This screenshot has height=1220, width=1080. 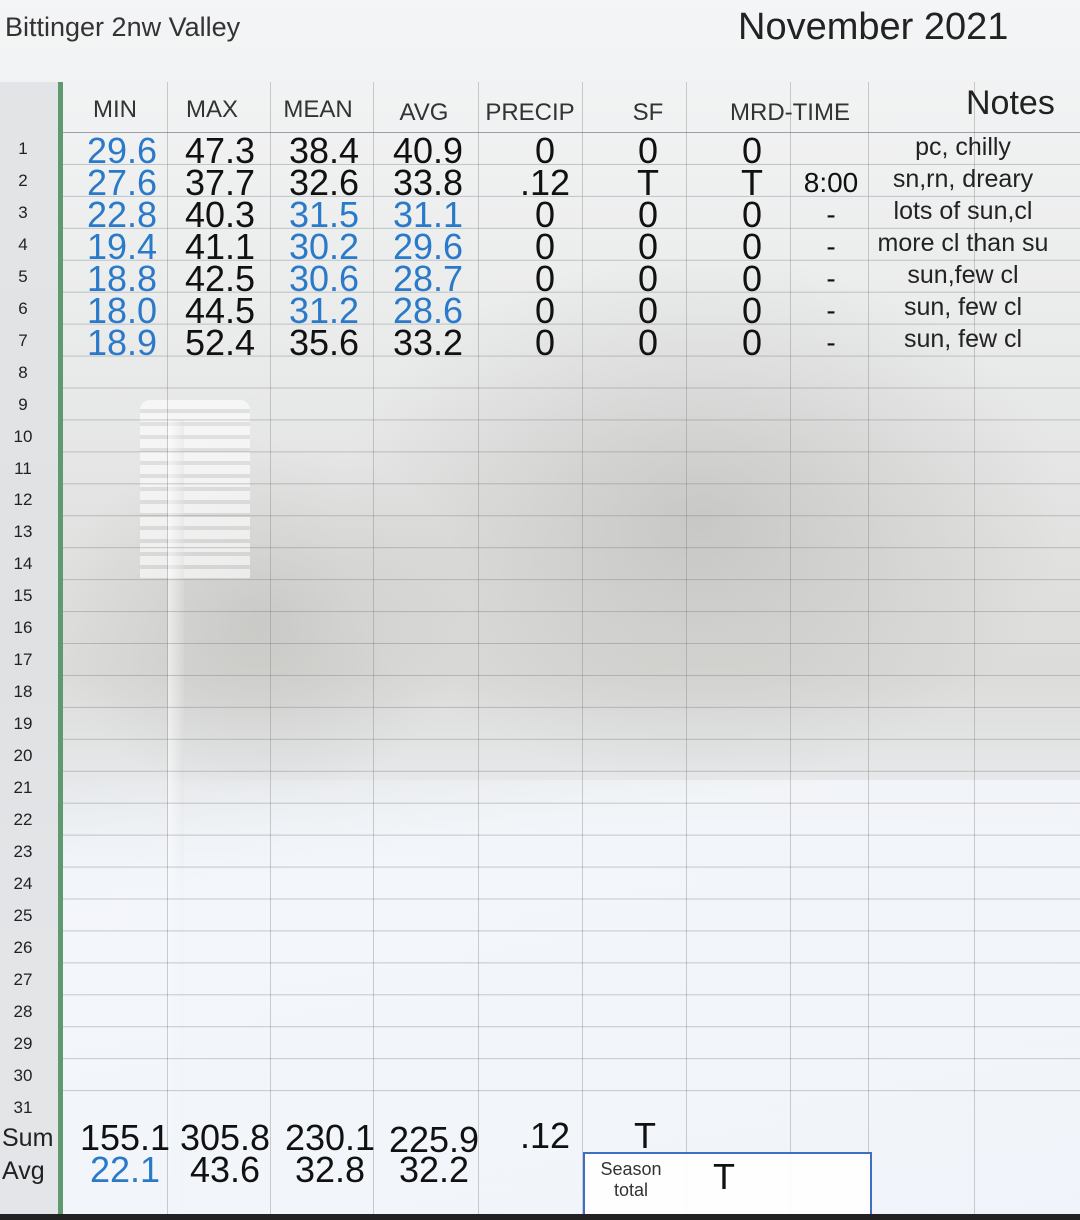 I want to click on season-total-label: Season total, so click(x=631, y=1179).